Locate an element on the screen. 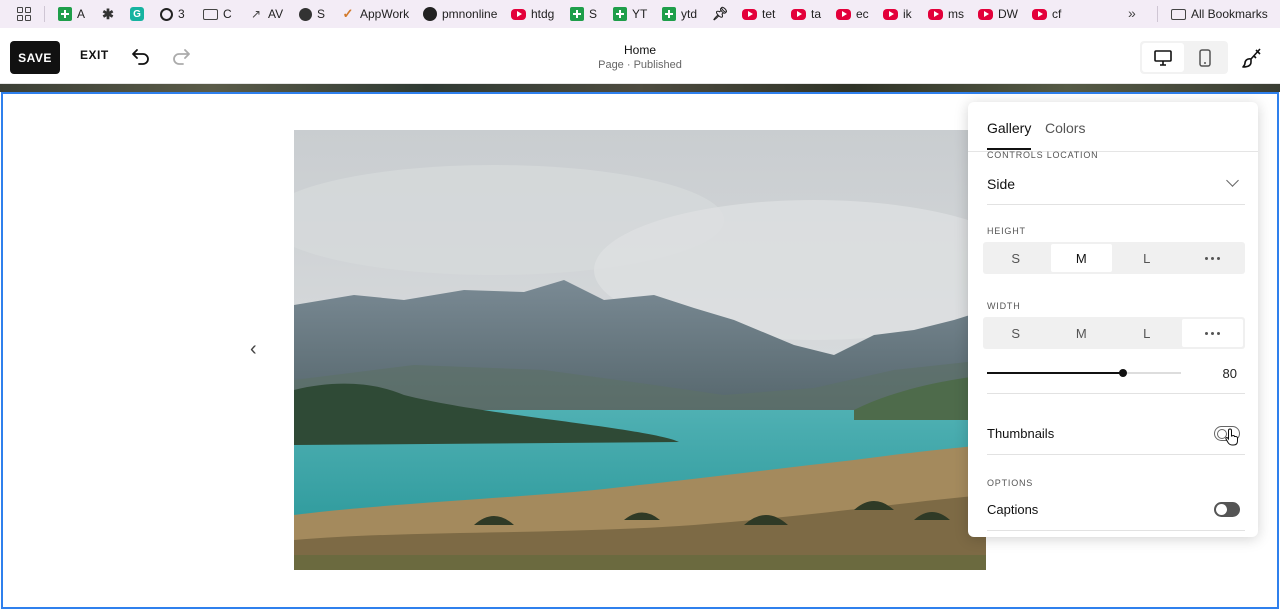 Image resolution: width=1280 pixels, height=616 pixels. more-dots-icon is located at coordinates (1212, 333).